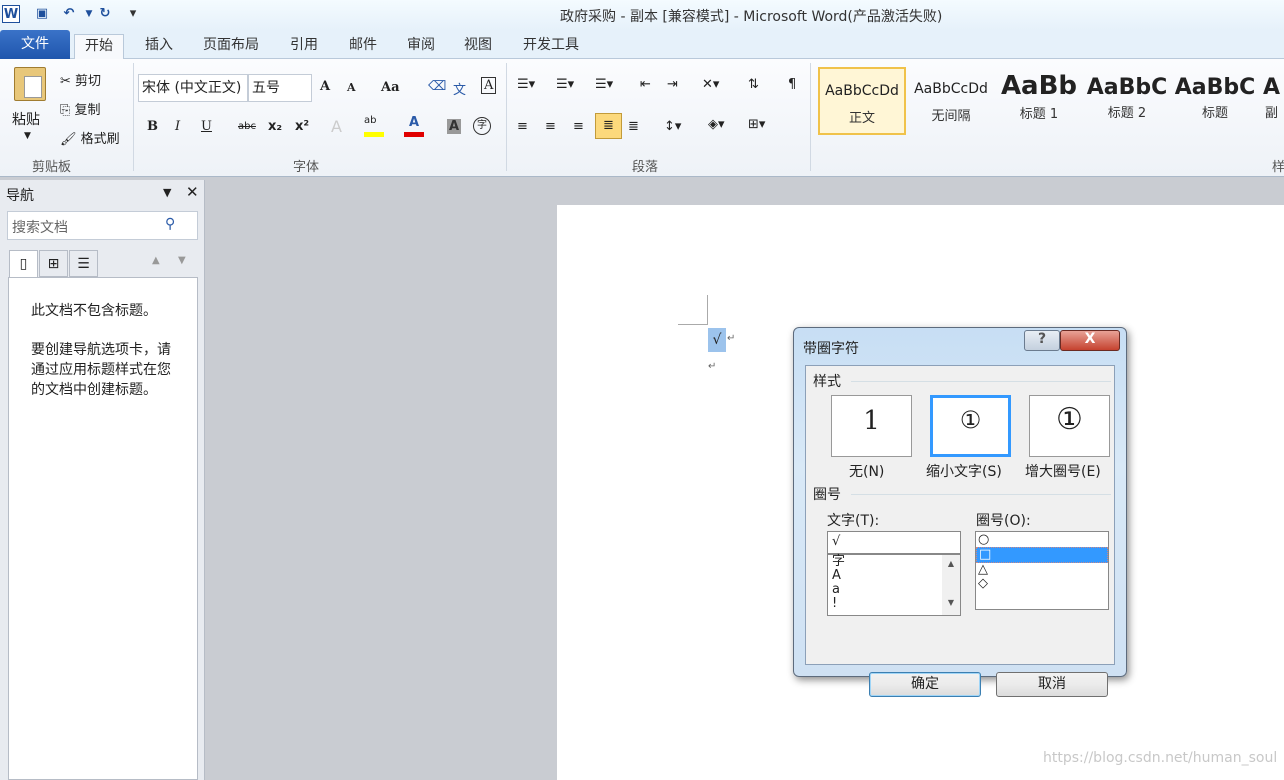 The width and height of the screenshot is (1284, 780). Describe the element at coordinates (26, 119) in the screenshot. I see `paste-button: 粘贴` at that location.